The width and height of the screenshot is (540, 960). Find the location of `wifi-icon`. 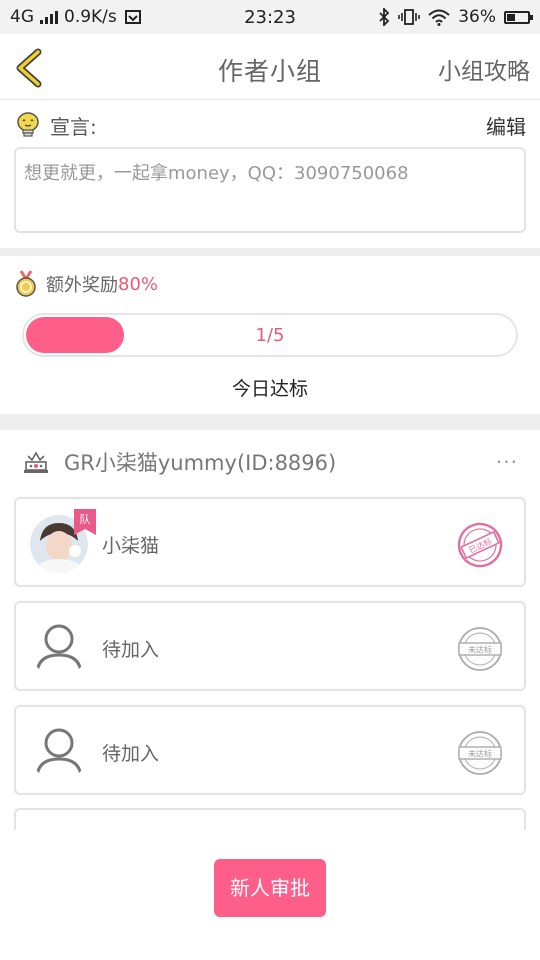

wifi-icon is located at coordinates (439, 17).